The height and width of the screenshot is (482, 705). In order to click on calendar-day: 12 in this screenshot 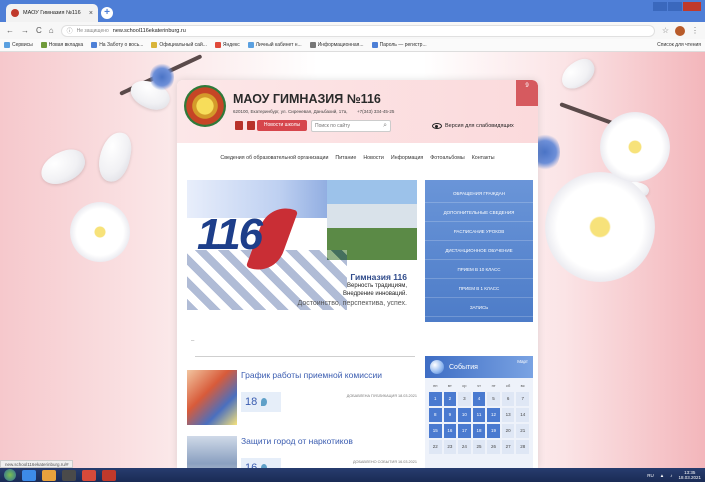, I will do `click(493, 415)`.